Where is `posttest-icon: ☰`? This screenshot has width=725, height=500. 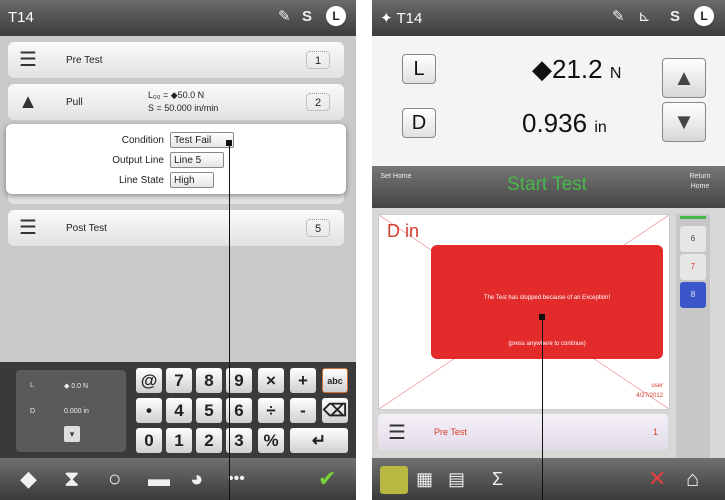
posttest-icon: ☰ is located at coordinates (28, 228).